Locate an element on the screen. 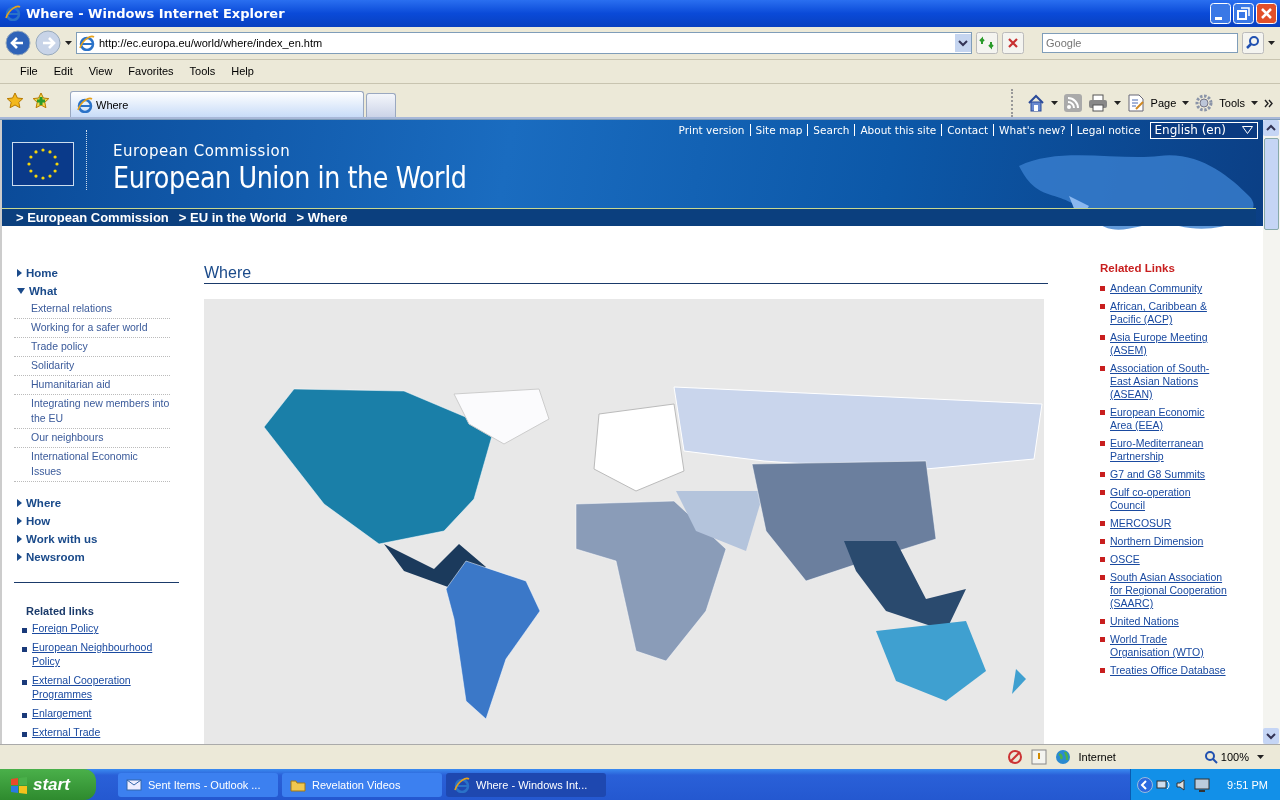 The width and height of the screenshot is (1280, 800). scroll-thumb is located at coordinates (1271, 184).